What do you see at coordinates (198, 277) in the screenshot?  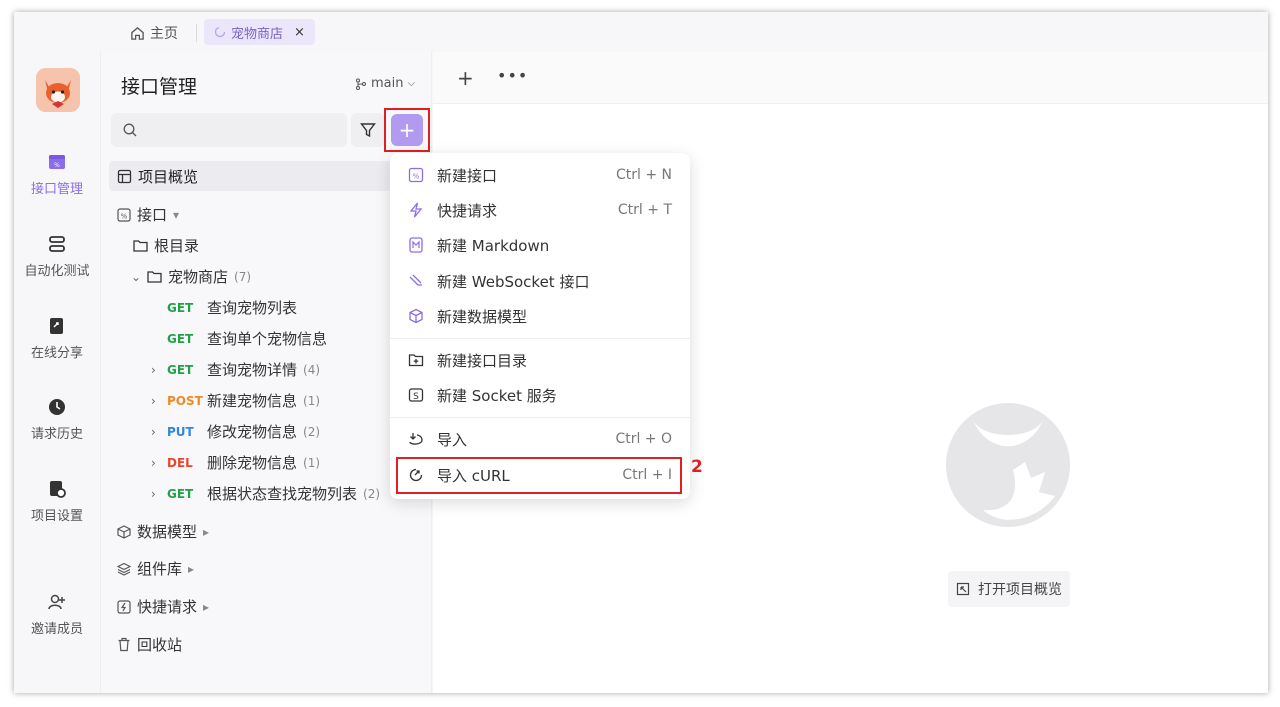 I see `tree-label: 宠物商店` at bounding box center [198, 277].